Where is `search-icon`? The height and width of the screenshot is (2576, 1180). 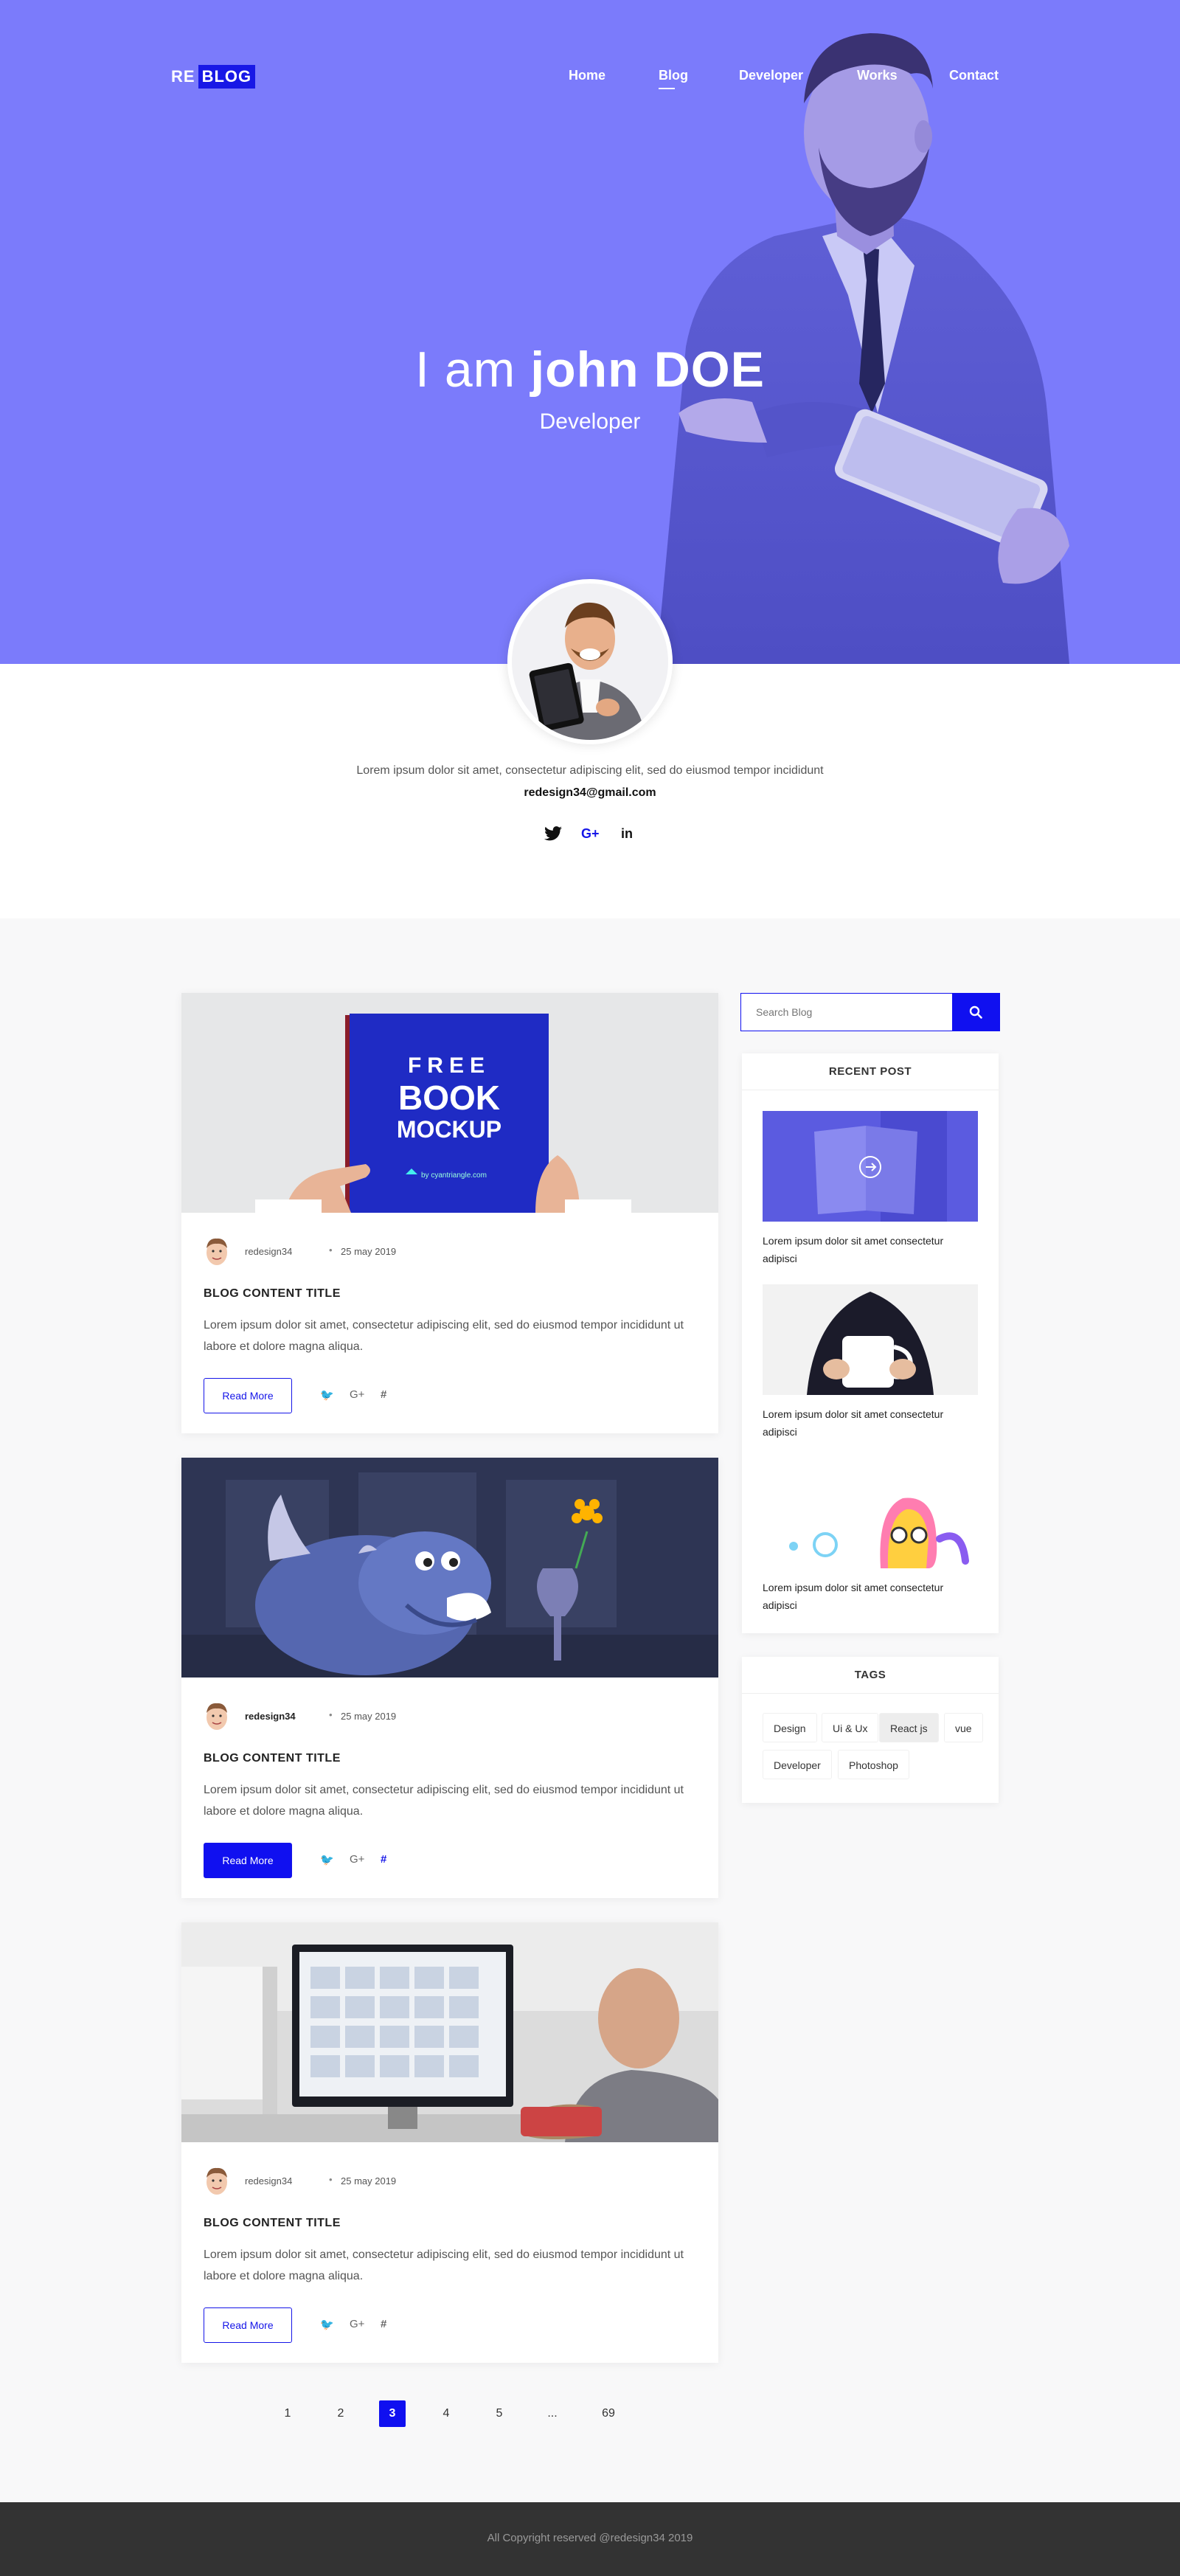
search-icon is located at coordinates (975, 1012).